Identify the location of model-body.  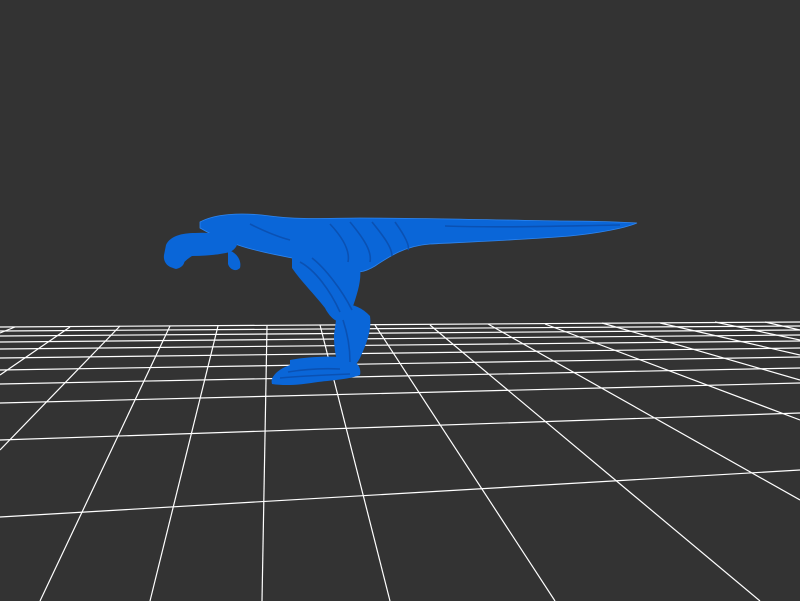
(418, 243).